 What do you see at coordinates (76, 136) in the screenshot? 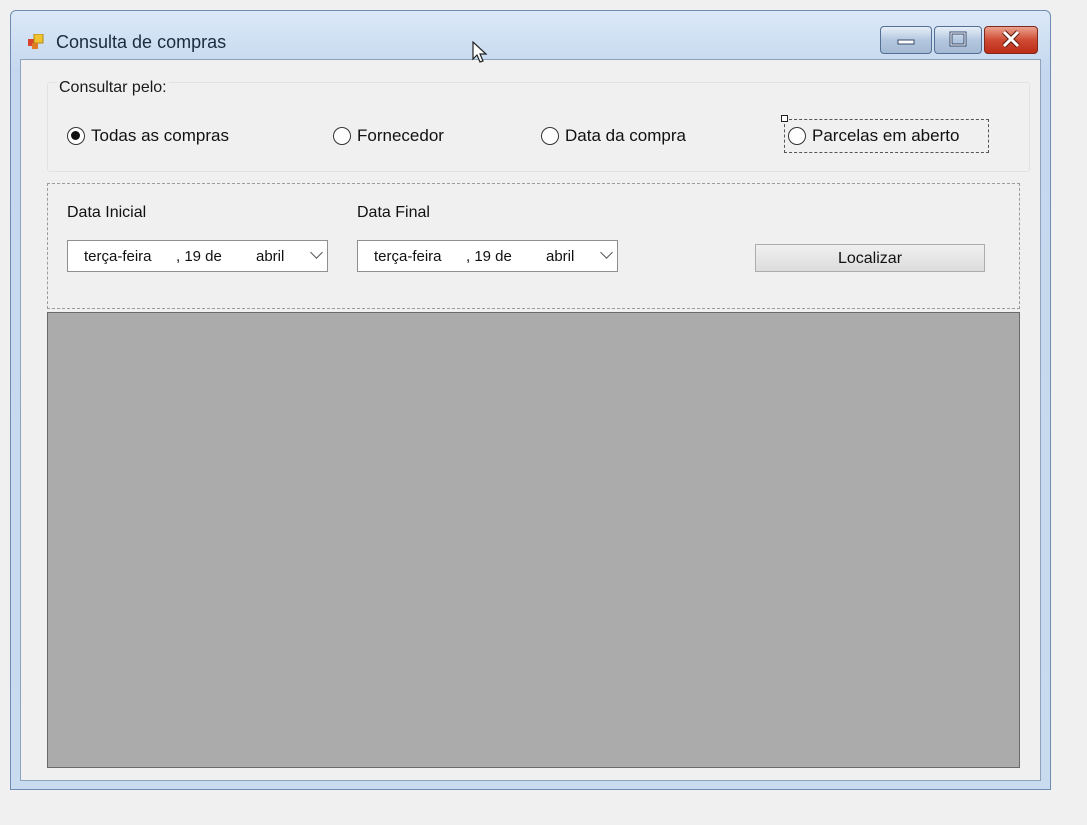
I see `radio-checked-icon` at bounding box center [76, 136].